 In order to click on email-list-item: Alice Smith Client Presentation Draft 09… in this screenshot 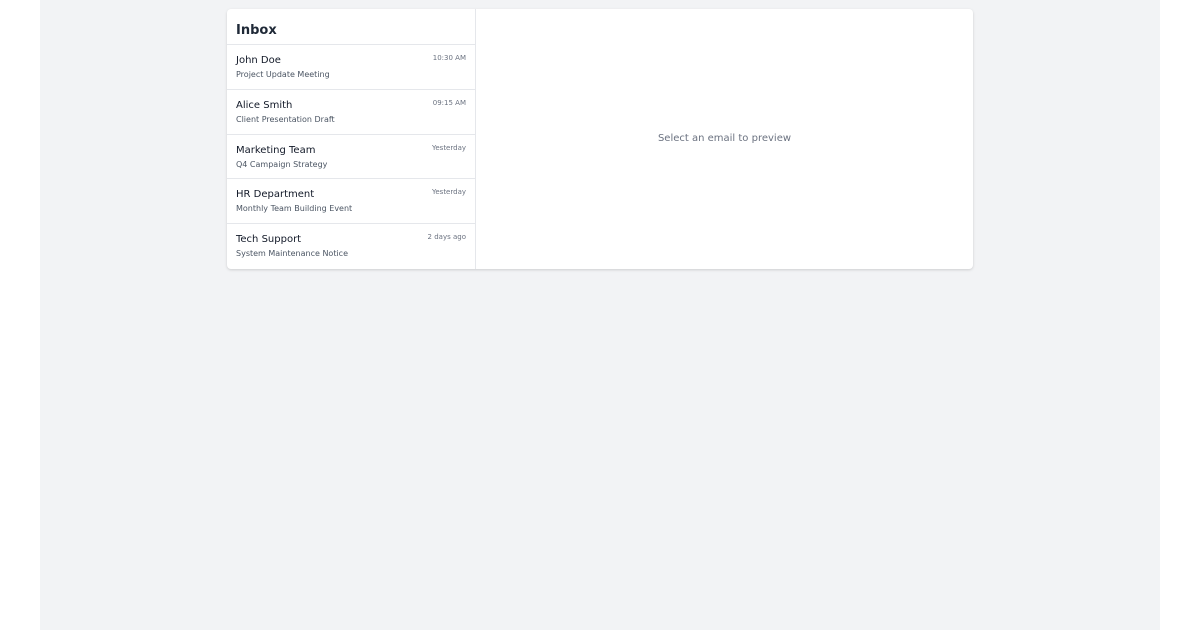, I will do `click(351, 112)`.